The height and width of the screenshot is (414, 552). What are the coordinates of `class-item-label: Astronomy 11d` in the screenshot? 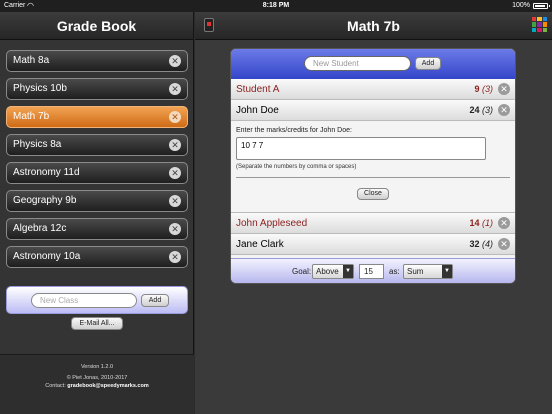 It's located at (46, 172).